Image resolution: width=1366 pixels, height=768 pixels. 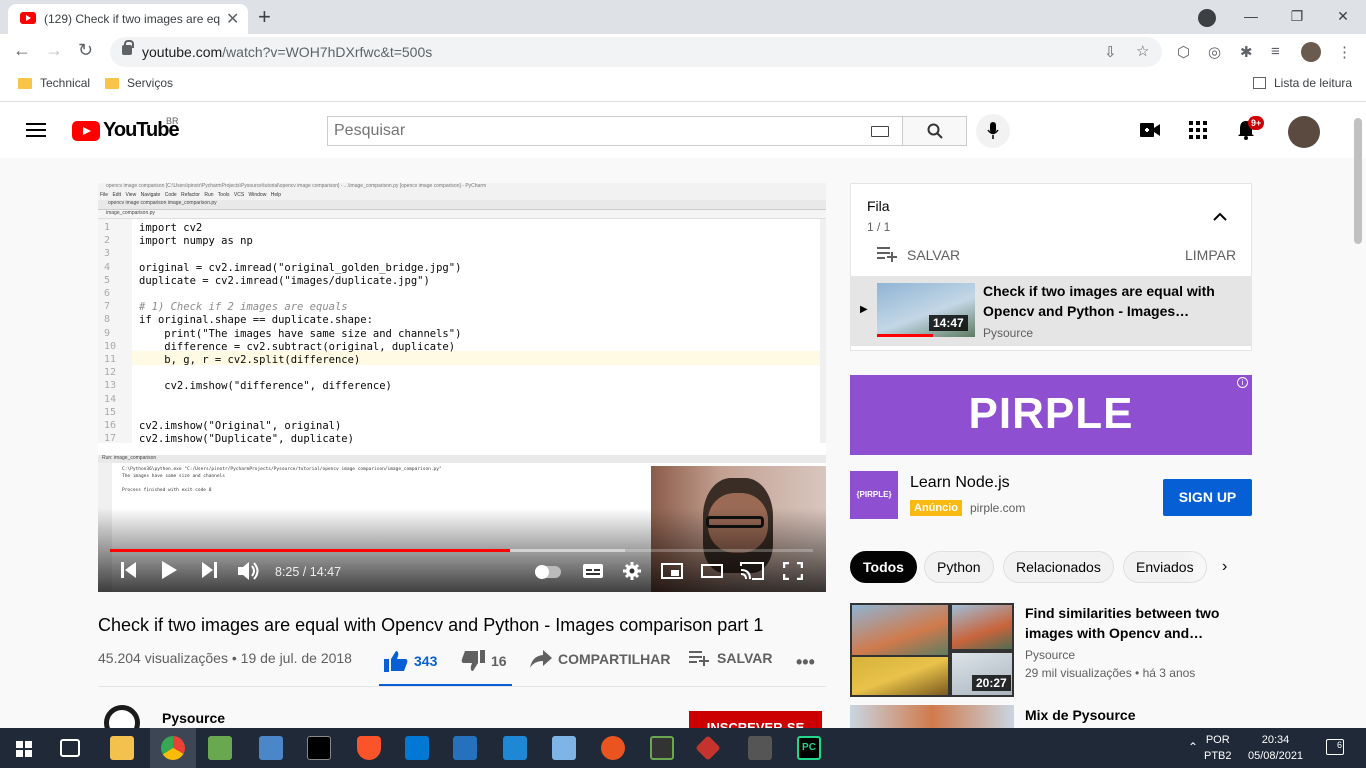 I want to click on chrome-icon, so click(x=173, y=748).